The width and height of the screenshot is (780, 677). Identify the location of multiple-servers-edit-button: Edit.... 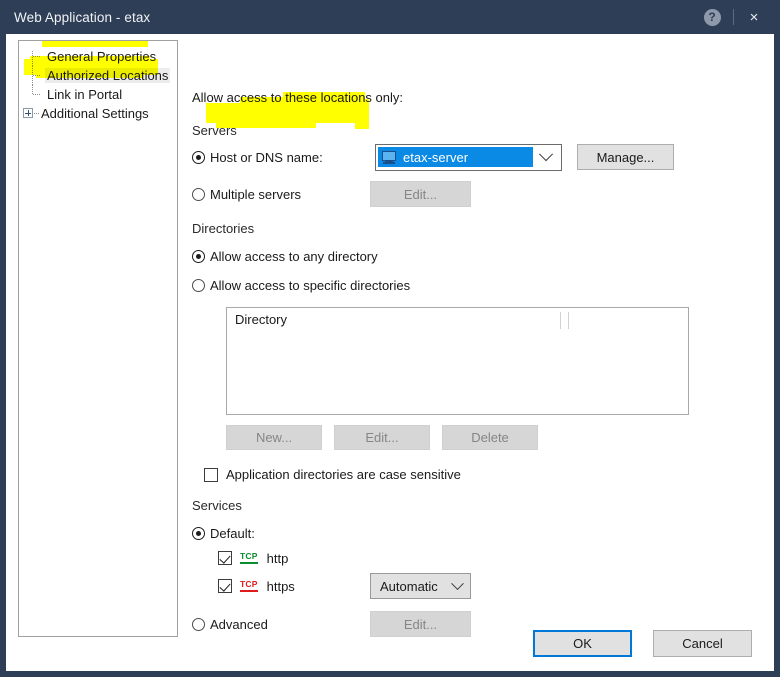
(420, 194).